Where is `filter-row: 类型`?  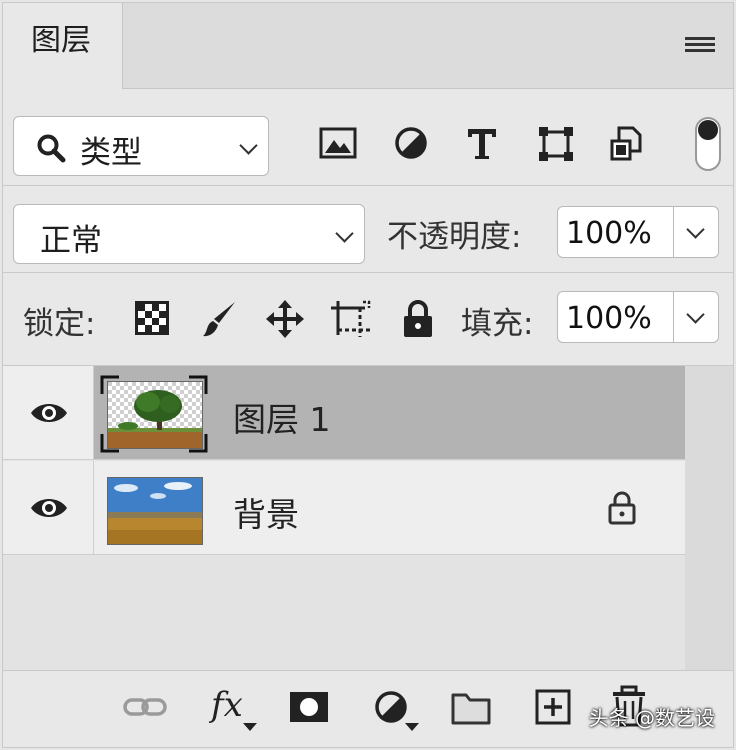 filter-row: 类型 is located at coordinates (368, 137).